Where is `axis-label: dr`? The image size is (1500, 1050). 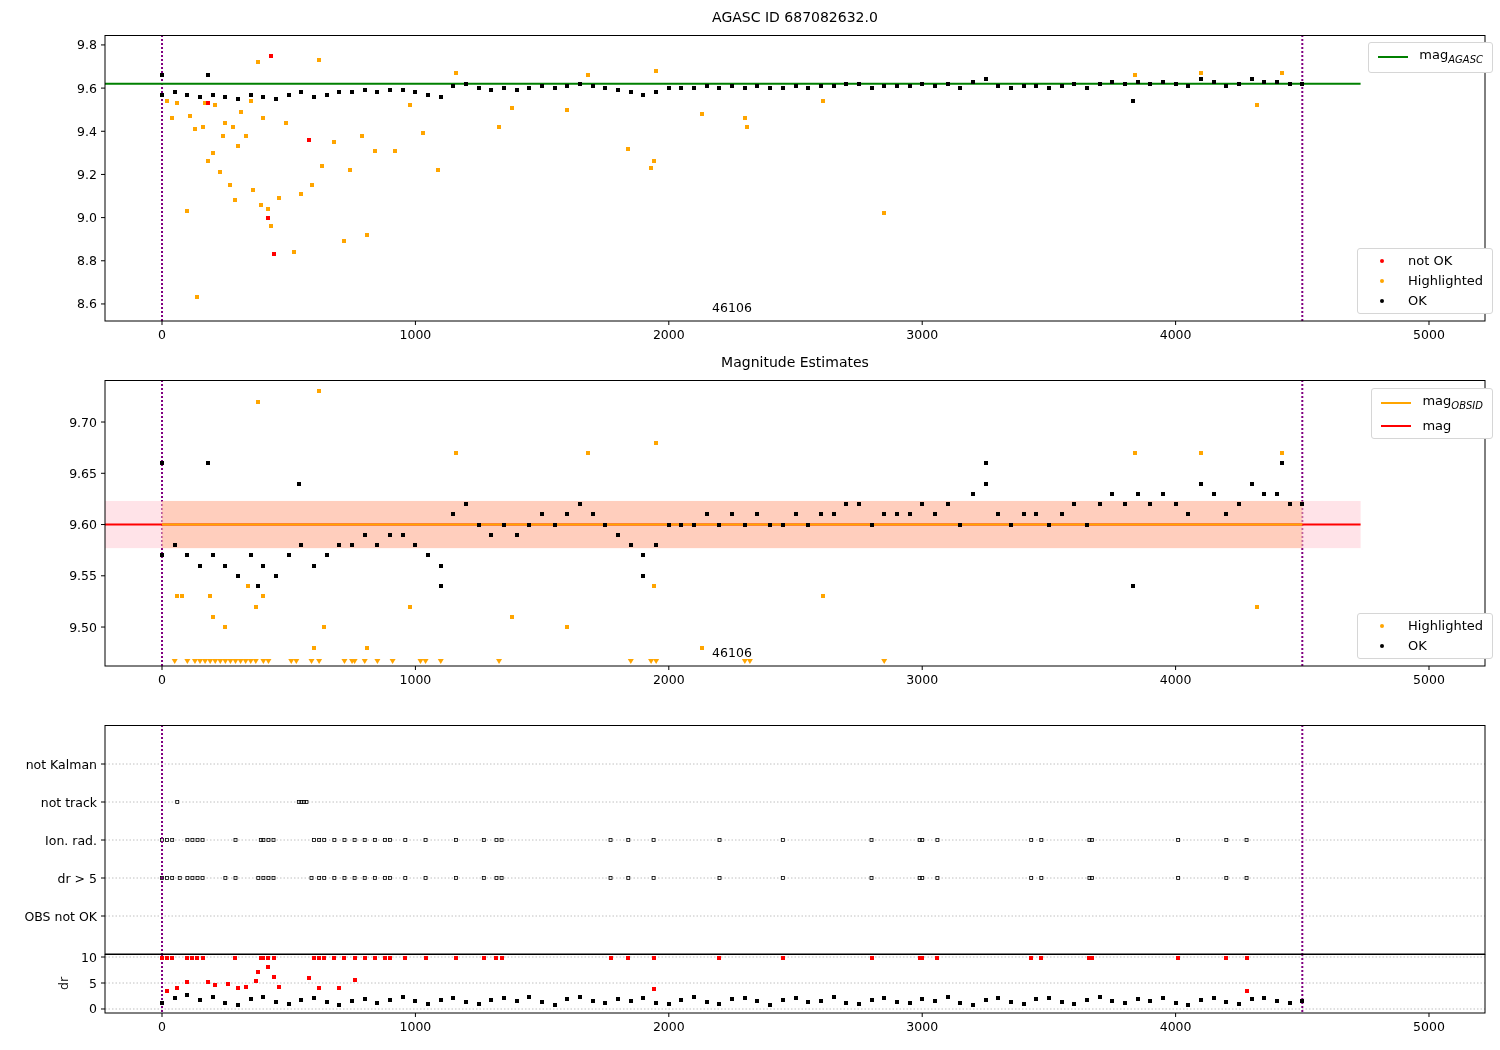
axis-label: dr is located at coordinates (63, 983).